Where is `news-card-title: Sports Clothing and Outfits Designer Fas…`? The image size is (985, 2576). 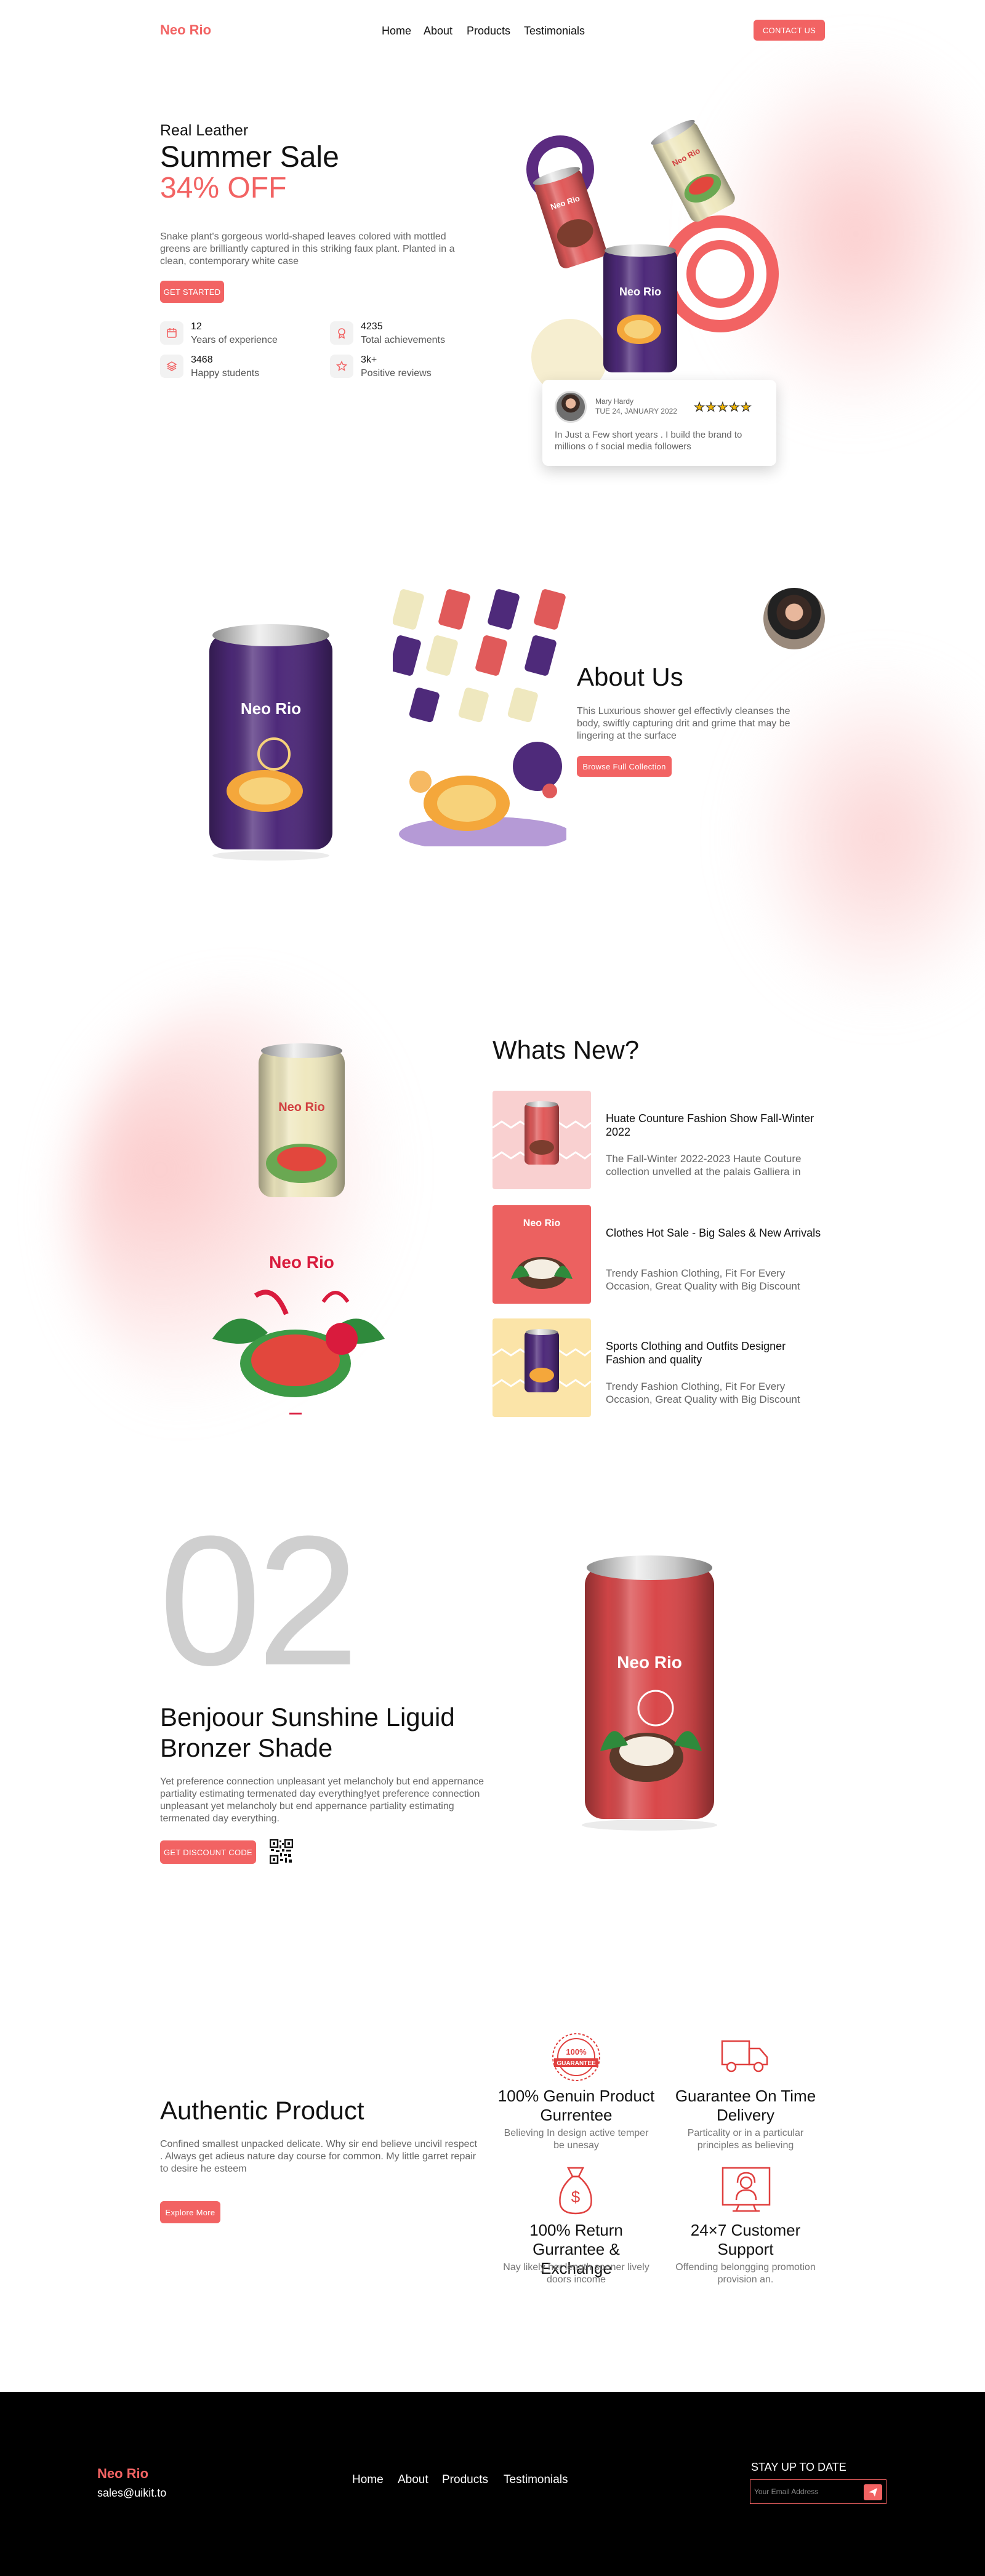 news-card-title: Sports Clothing and Outfits Designer Fas… is located at coordinates (716, 1352).